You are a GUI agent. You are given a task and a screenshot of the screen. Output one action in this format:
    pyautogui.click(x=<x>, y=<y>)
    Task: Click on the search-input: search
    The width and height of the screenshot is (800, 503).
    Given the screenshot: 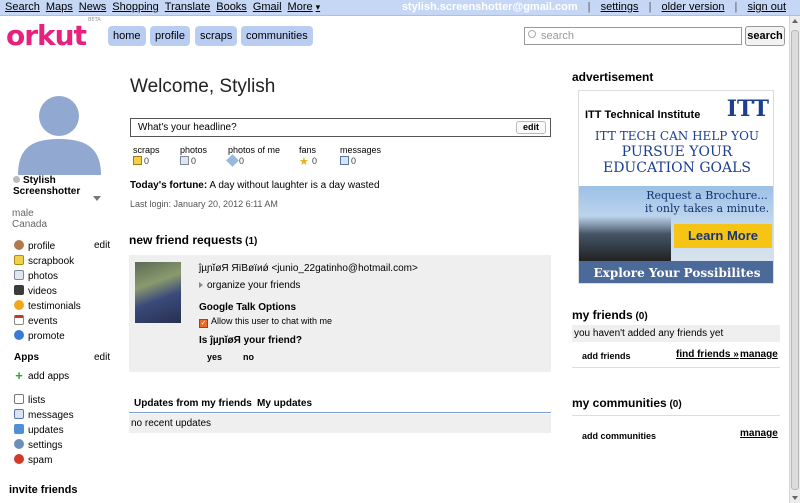 What is the action you would take?
    pyautogui.click(x=633, y=36)
    